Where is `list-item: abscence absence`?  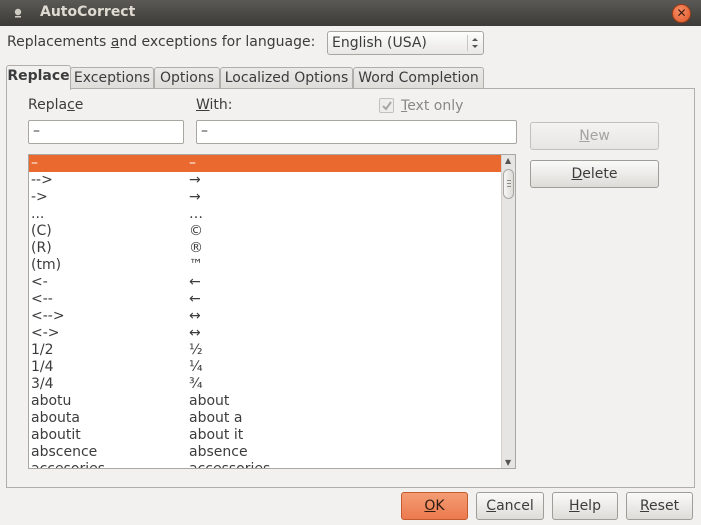
list-item: abscence absence is located at coordinates (272, 452).